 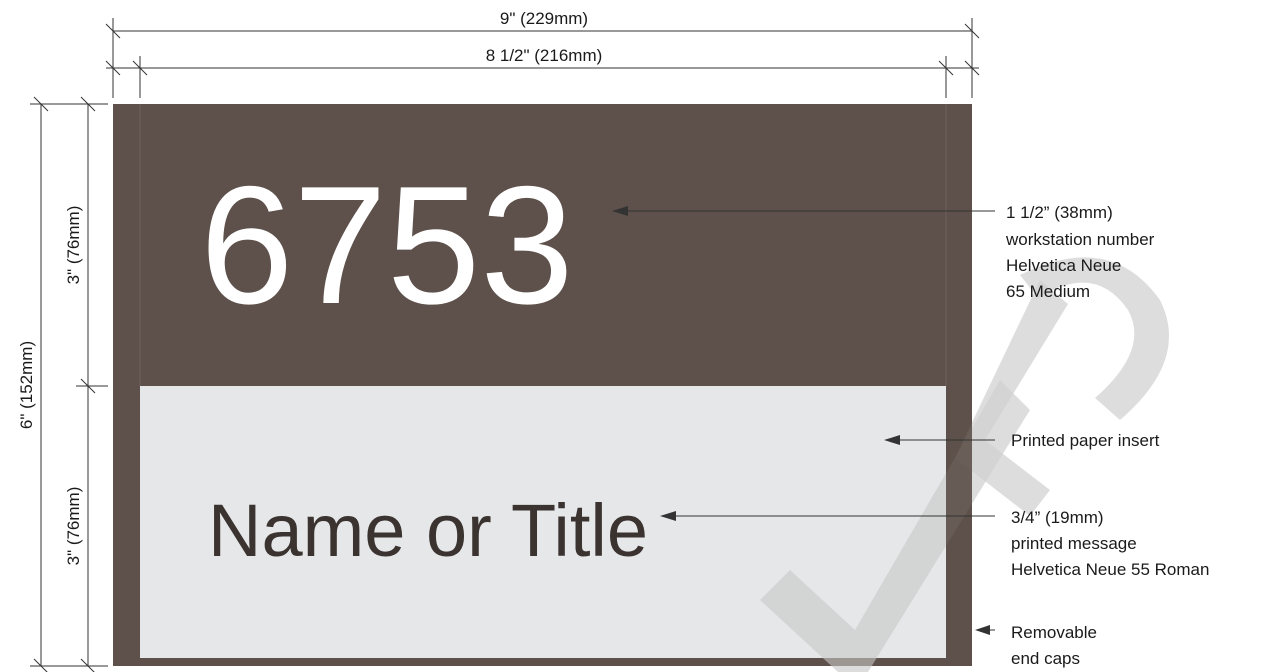 What do you see at coordinates (126, 526) in the screenshot?
I see `left-end-cap` at bounding box center [126, 526].